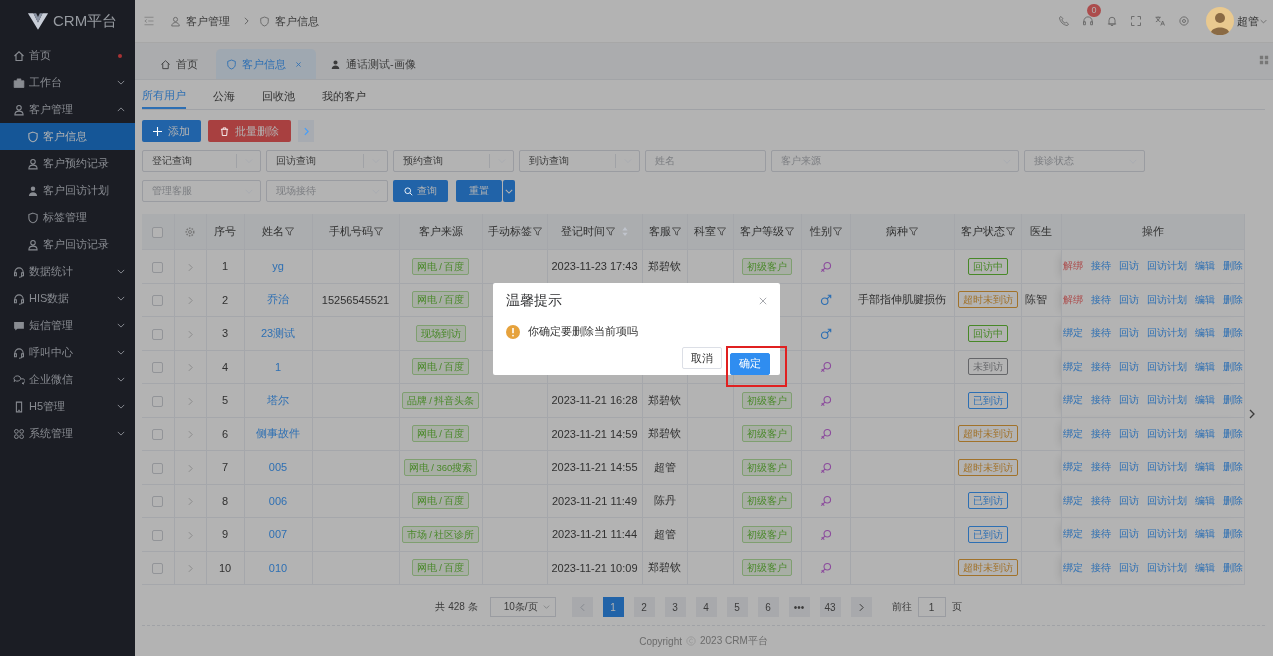  I want to click on filter-button: 重置, so click(479, 191).